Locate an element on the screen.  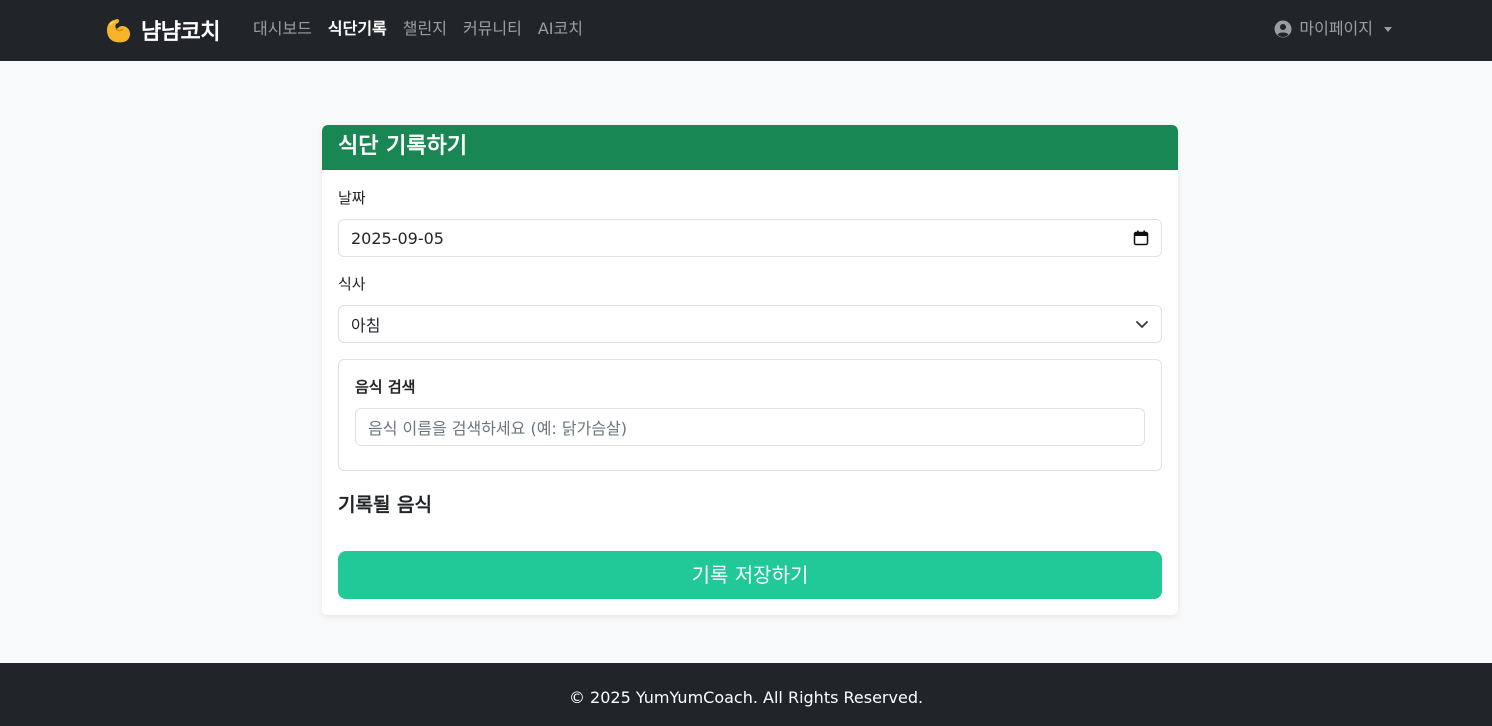
brand-name: 냠냠코치 is located at coordinates (180, 32).